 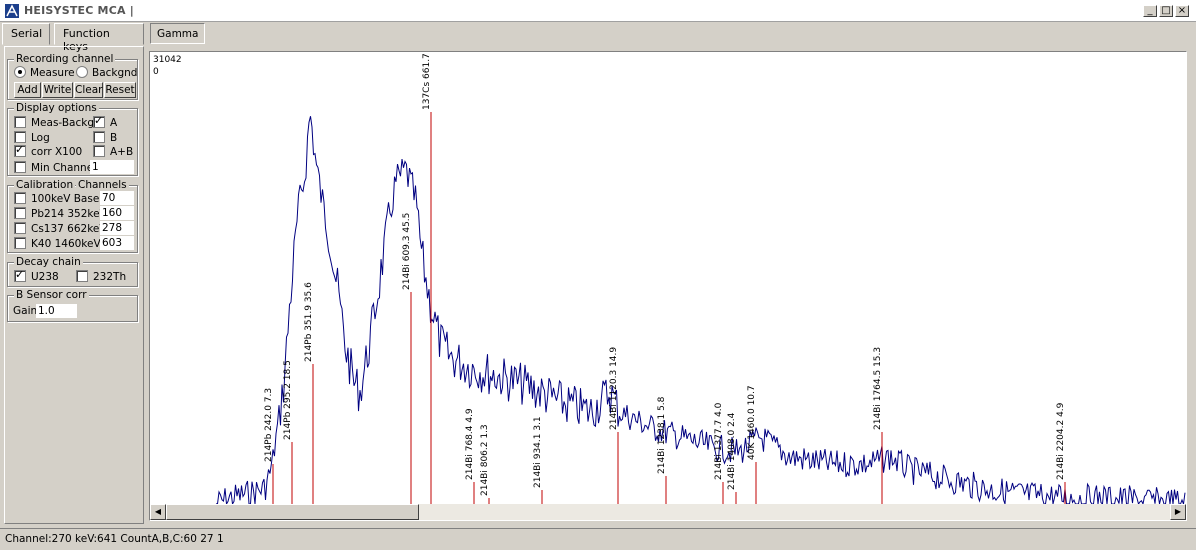 What do you see at coordinates (269, 425) in the screenshot?
I see `peak-label: 214Pb 242.0 7.3` at bounding box center [269, 425].